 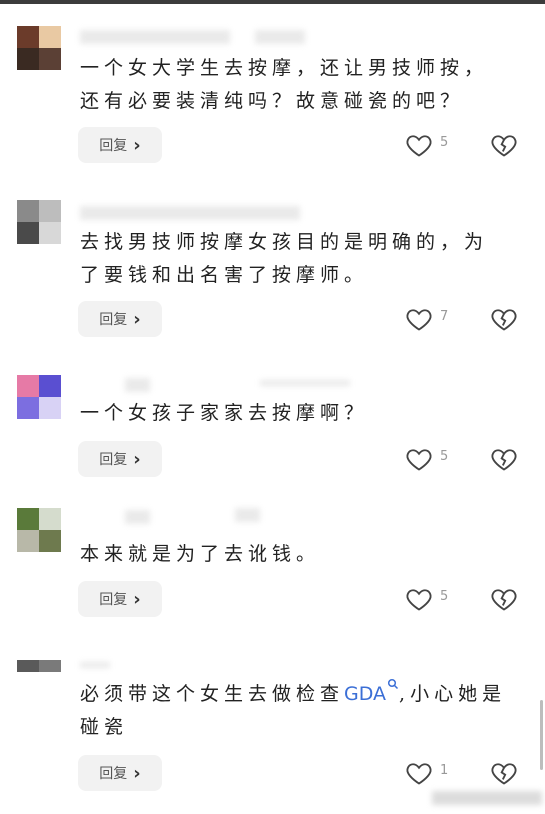 What do you see at coordinates (444, 770) in the screenshot?
I see `like-count: 1` at bounding box center [444, 770].